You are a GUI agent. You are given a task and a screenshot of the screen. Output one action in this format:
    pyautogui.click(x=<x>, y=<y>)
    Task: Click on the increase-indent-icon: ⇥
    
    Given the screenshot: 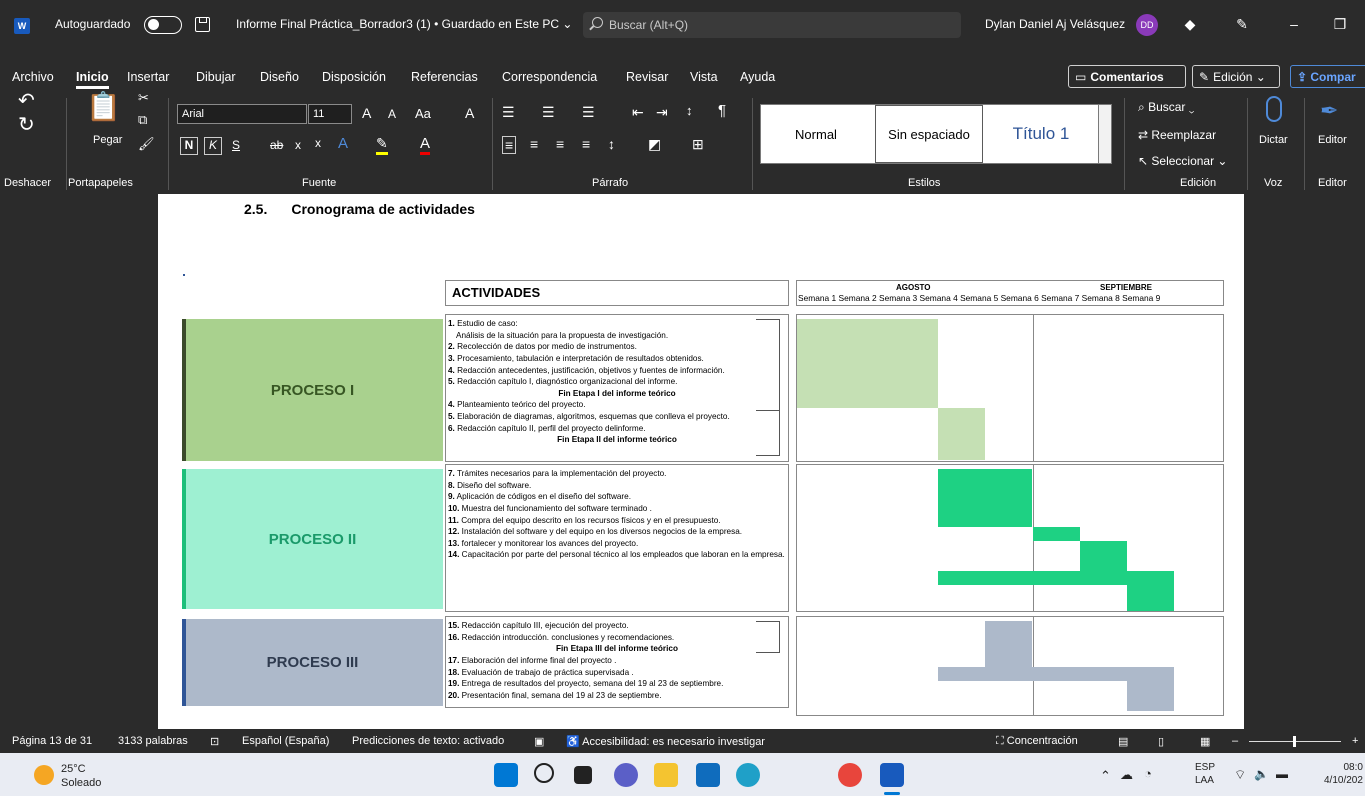 What is the action you would take?
    pyautogui.click(x=662, y=112)
    